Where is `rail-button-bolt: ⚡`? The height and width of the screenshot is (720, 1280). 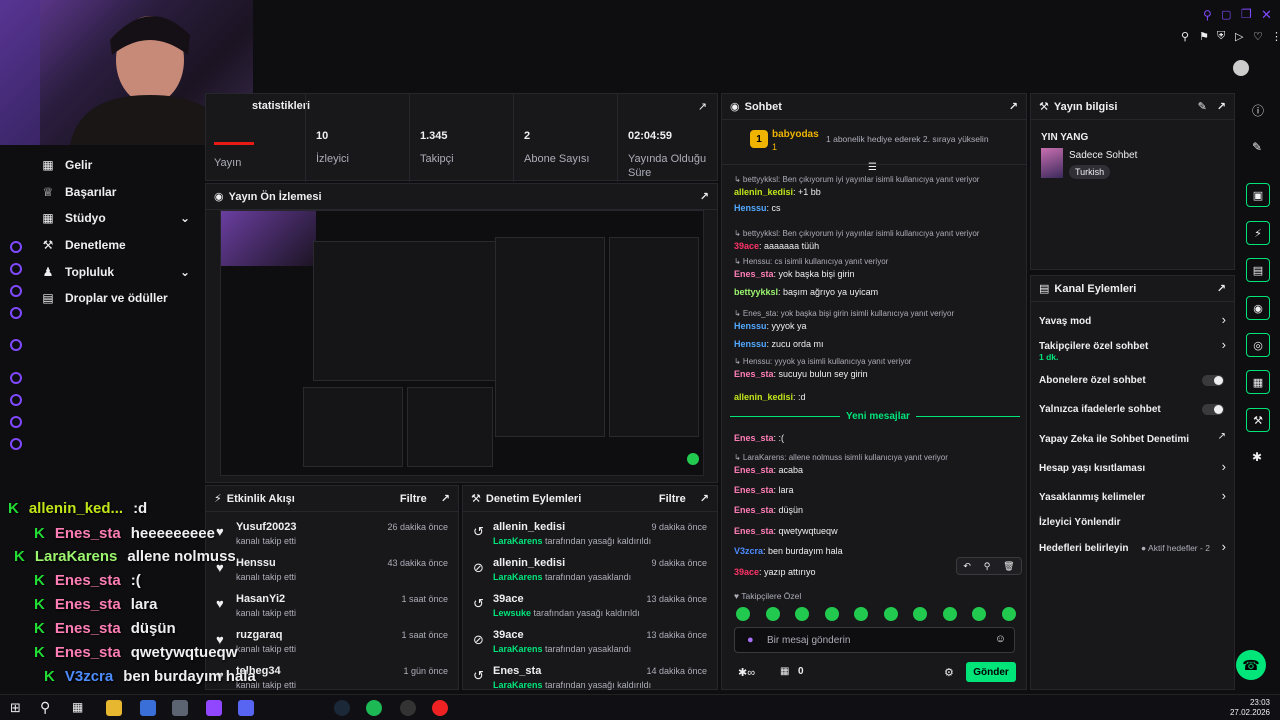 rail-button-bolt: ⚡ is located at coordinates (1258, 233).